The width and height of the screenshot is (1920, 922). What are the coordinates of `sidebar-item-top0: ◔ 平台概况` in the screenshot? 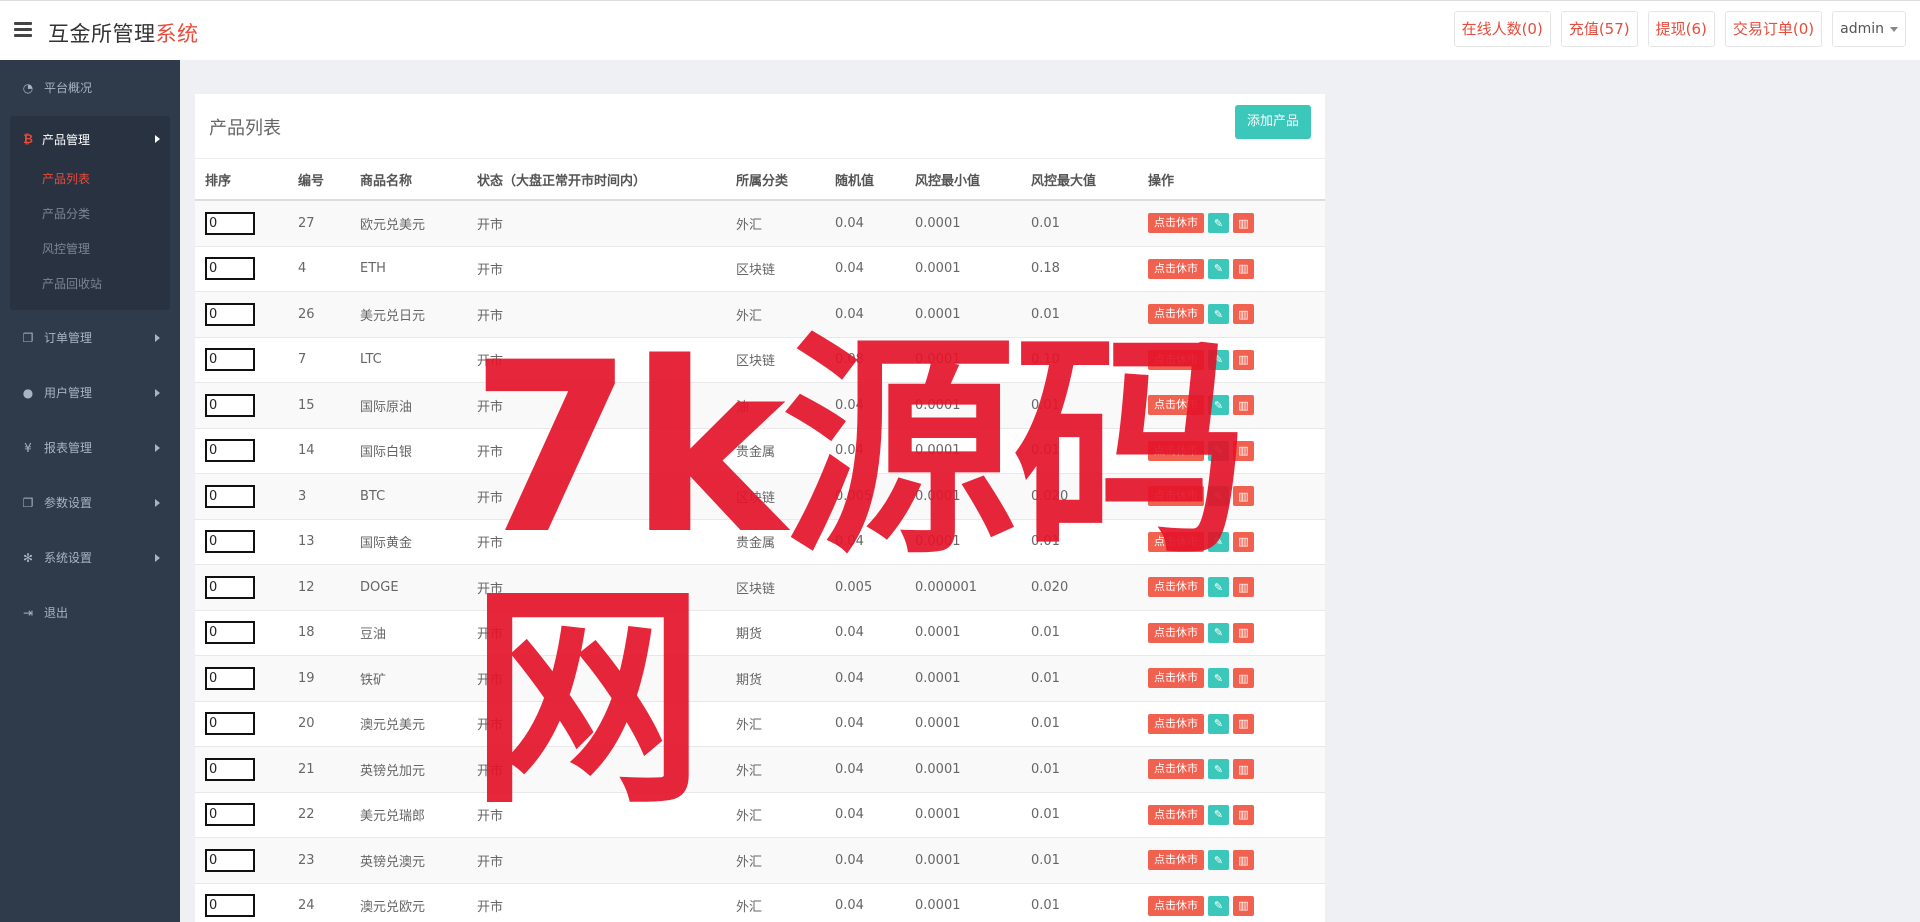 It's located at (90, 87).